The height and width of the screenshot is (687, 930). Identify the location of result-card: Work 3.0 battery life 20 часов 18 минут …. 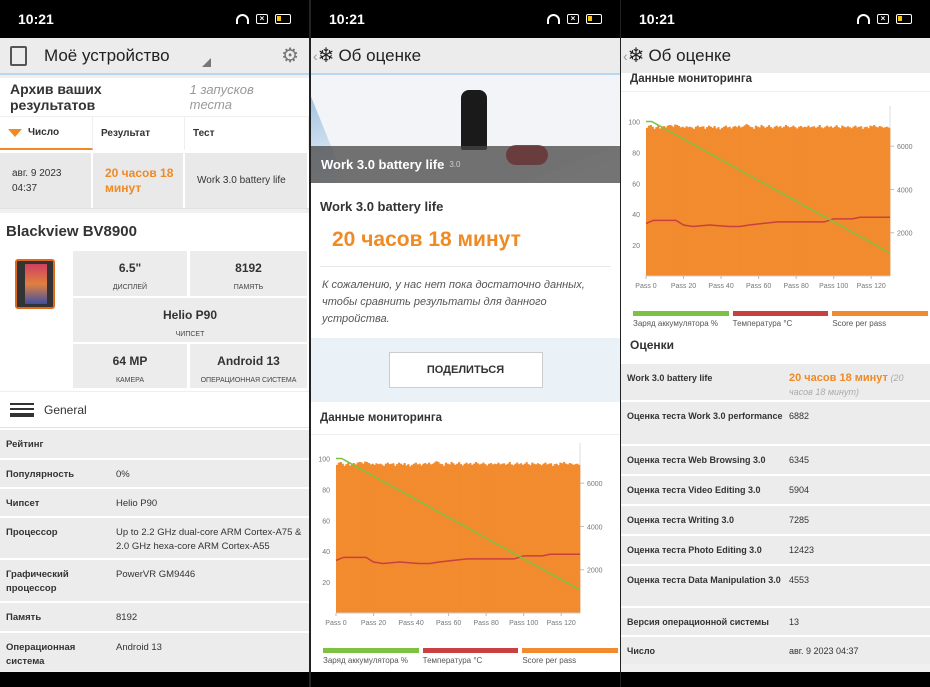
(465, 260).